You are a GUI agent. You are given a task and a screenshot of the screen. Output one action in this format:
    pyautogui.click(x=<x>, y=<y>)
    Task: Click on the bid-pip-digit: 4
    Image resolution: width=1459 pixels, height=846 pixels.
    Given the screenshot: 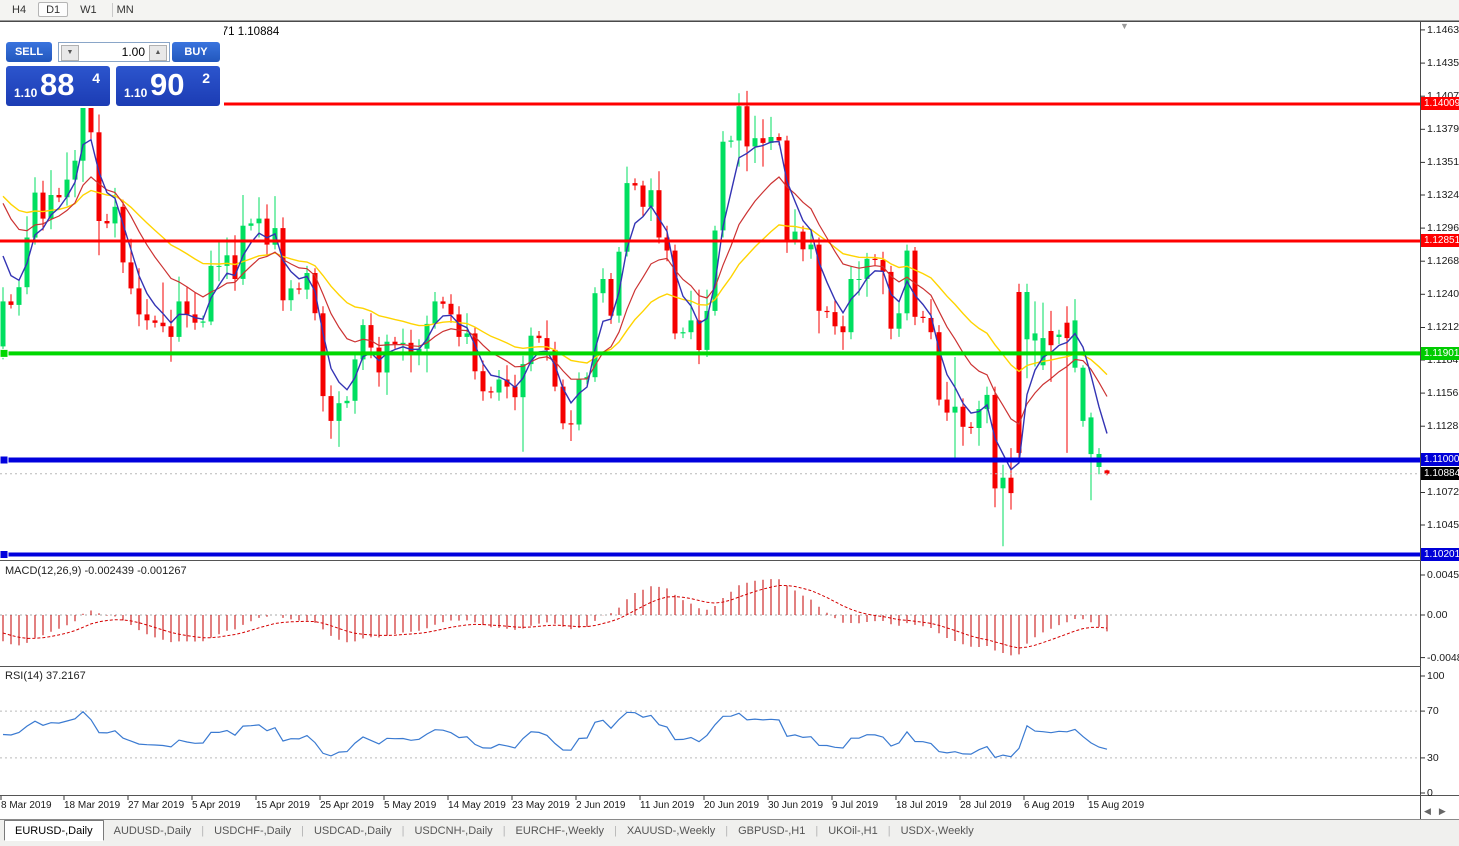 What is the action you would take?
    pyautogui.click(x=96, y=78)
    